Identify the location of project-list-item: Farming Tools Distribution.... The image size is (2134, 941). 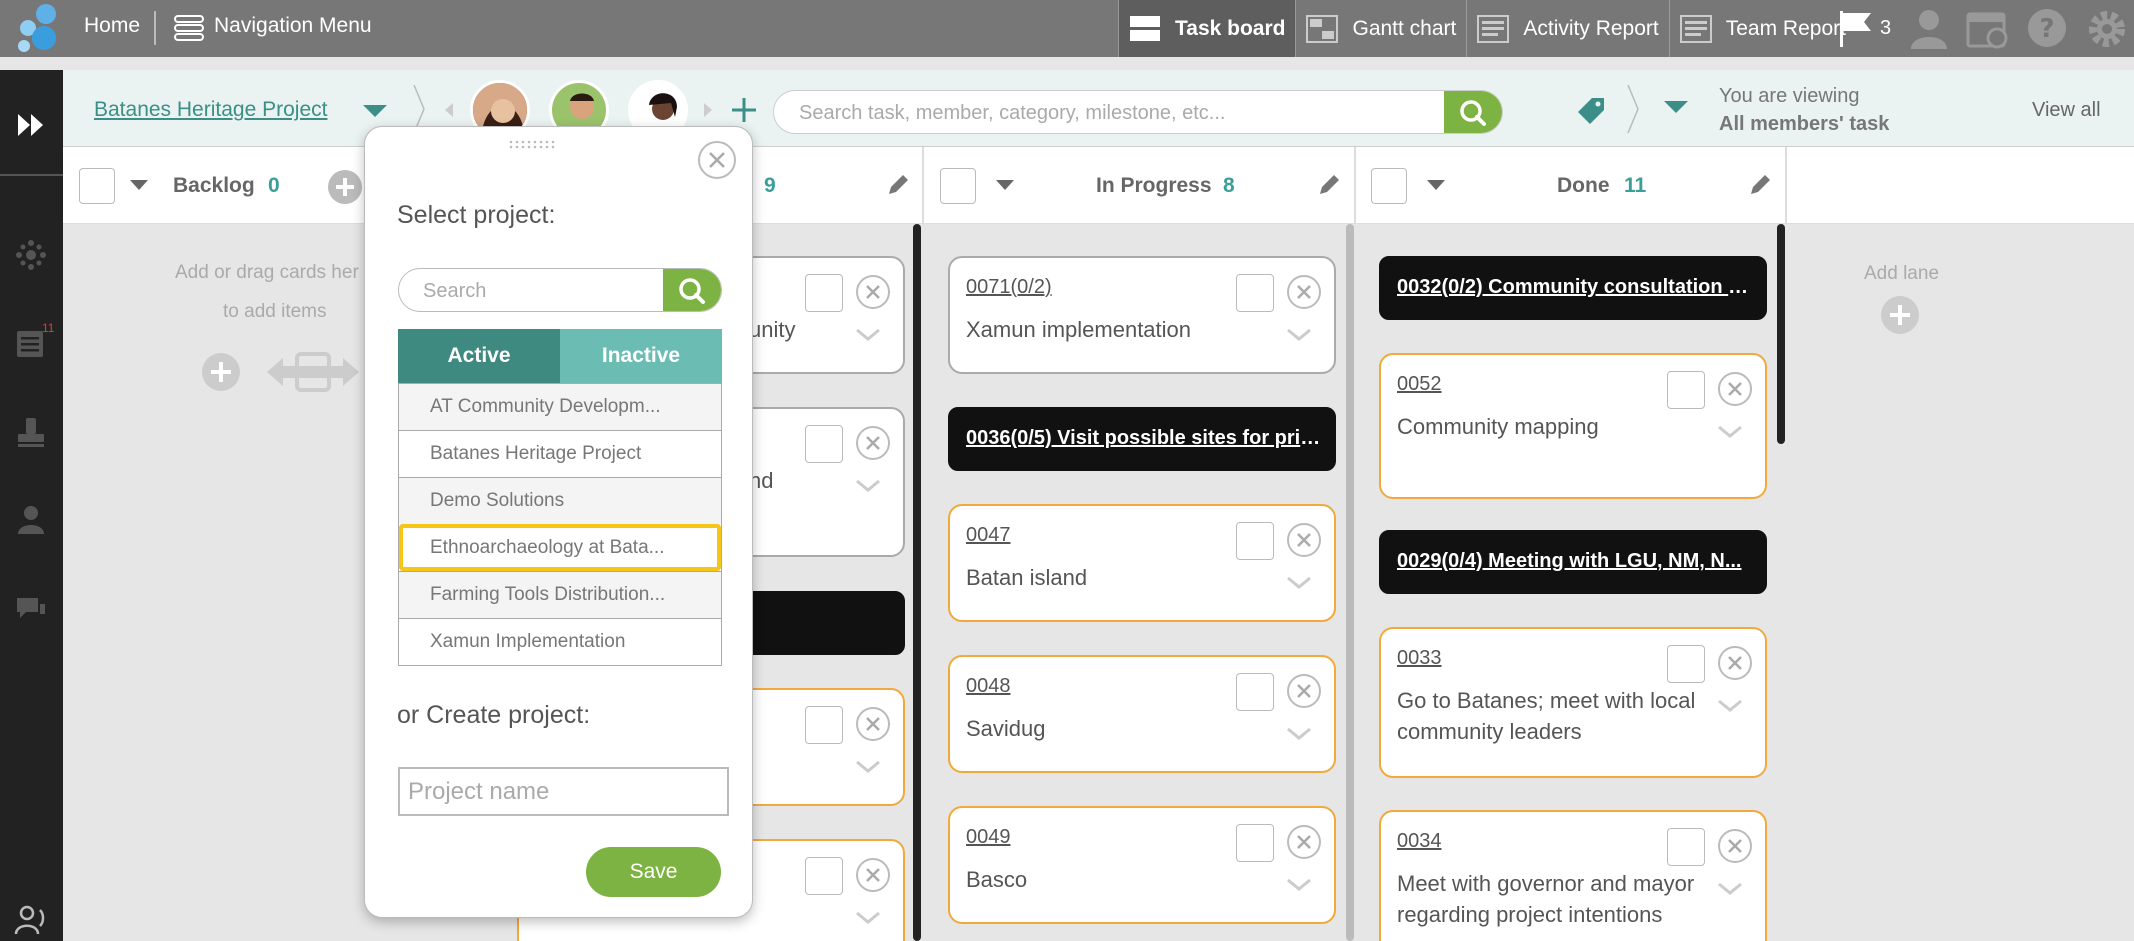
(560, 594).